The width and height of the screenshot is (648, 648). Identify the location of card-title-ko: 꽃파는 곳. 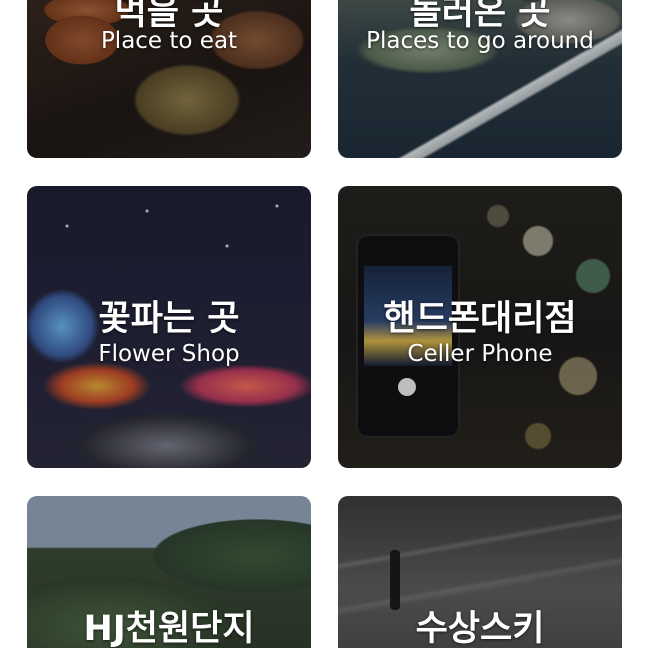
(169, 319).